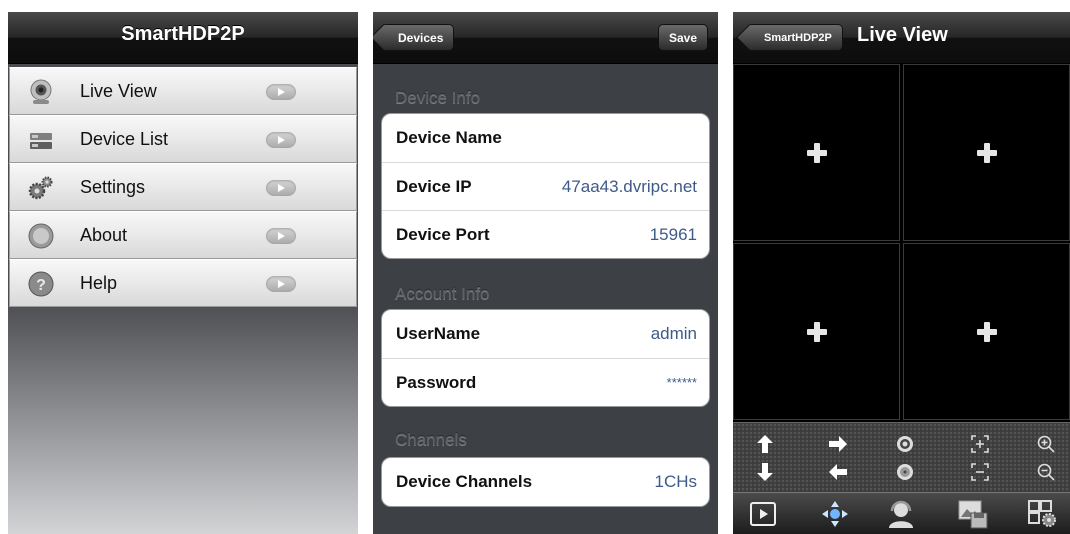  I want to click on back-button: Devices, so click(418, 37).